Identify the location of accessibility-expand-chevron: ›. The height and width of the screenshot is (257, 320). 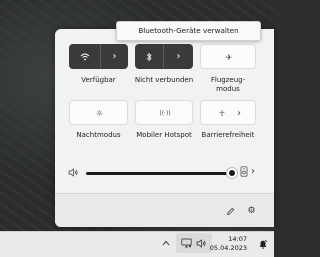
(239, 113).